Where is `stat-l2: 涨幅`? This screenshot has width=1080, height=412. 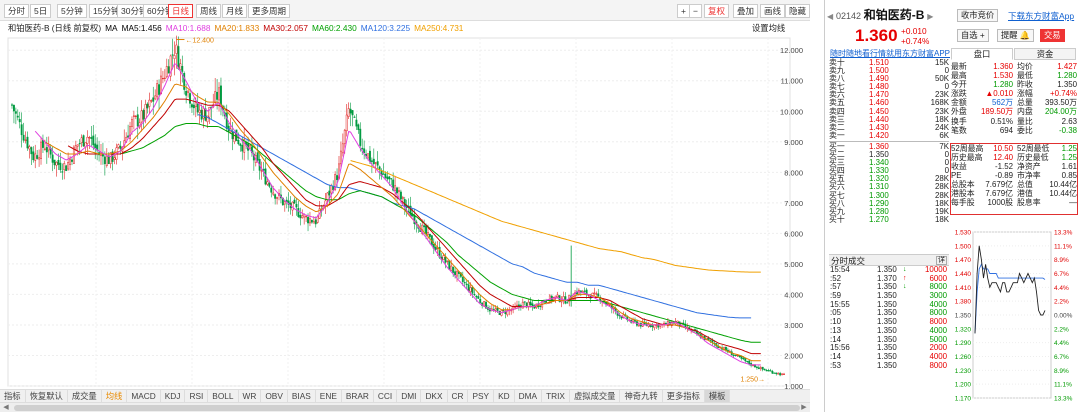
stat-l2: 涨幅 is located at coordinates (1025, 94).